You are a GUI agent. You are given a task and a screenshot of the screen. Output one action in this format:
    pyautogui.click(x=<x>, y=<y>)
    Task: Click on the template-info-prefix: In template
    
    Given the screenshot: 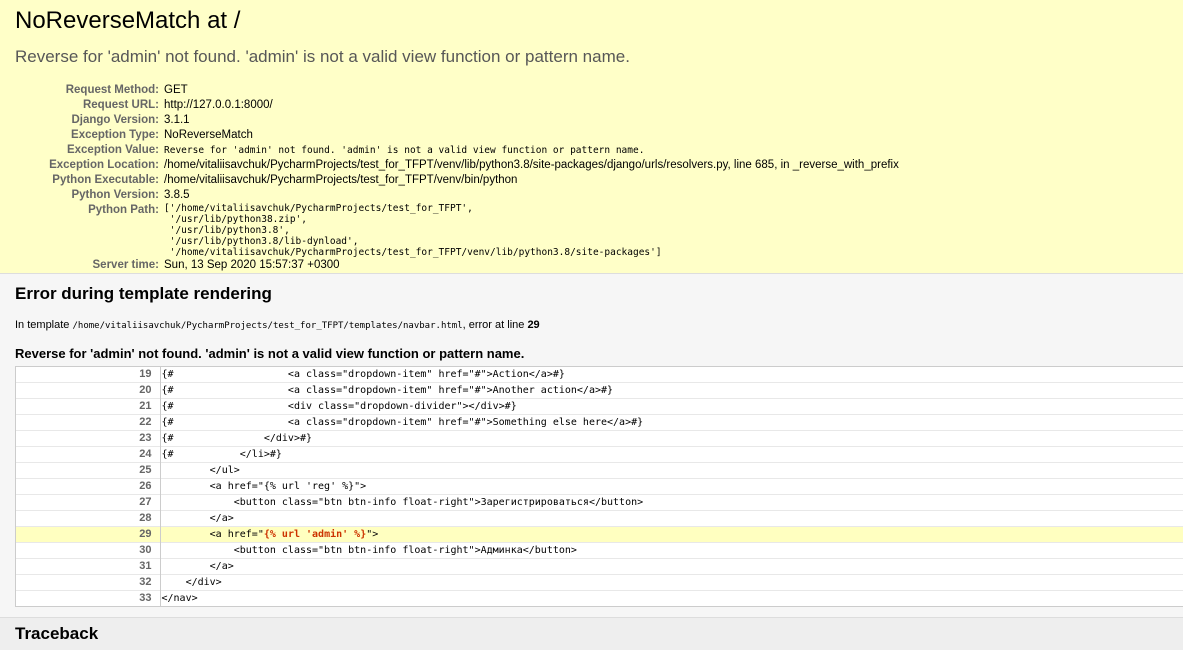 What is the action you would take?
    pyautogui.click(x=44, y=325)
    